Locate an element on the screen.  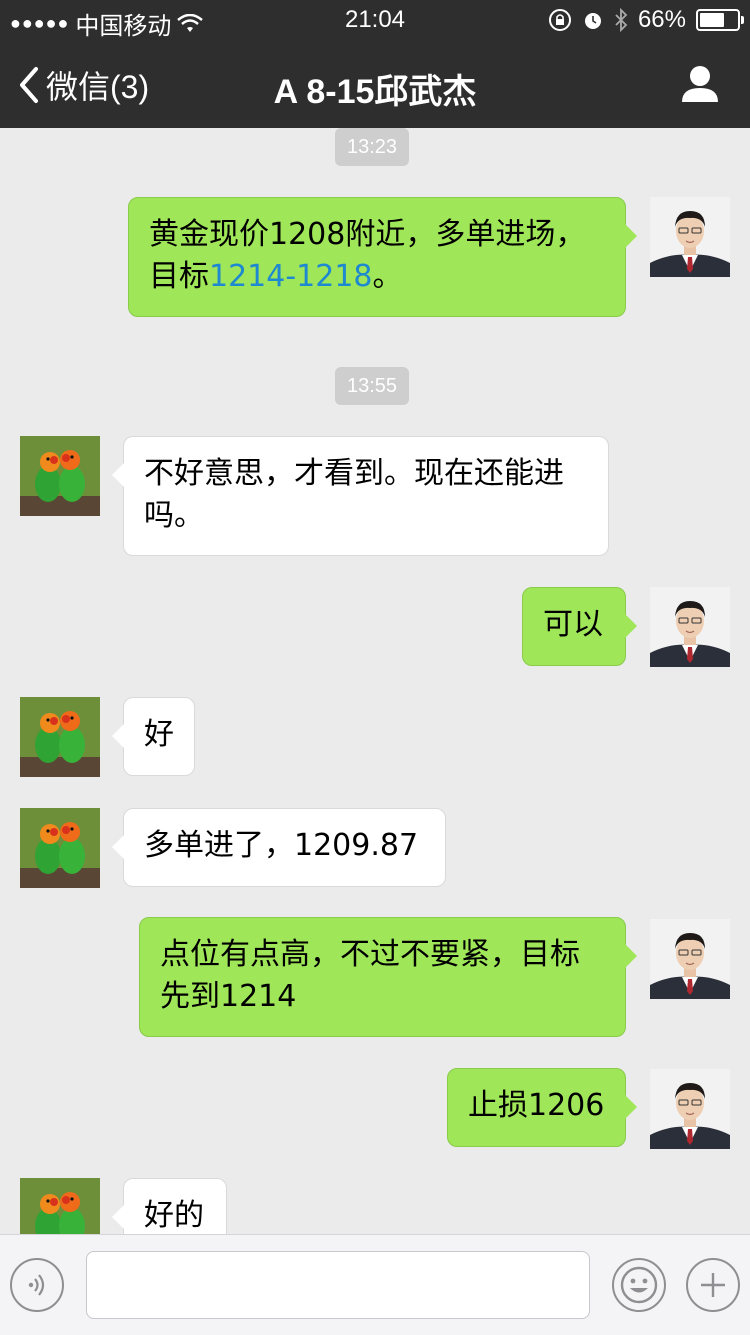
message-bubble-received: 好 is located at coordinates (153, 736).